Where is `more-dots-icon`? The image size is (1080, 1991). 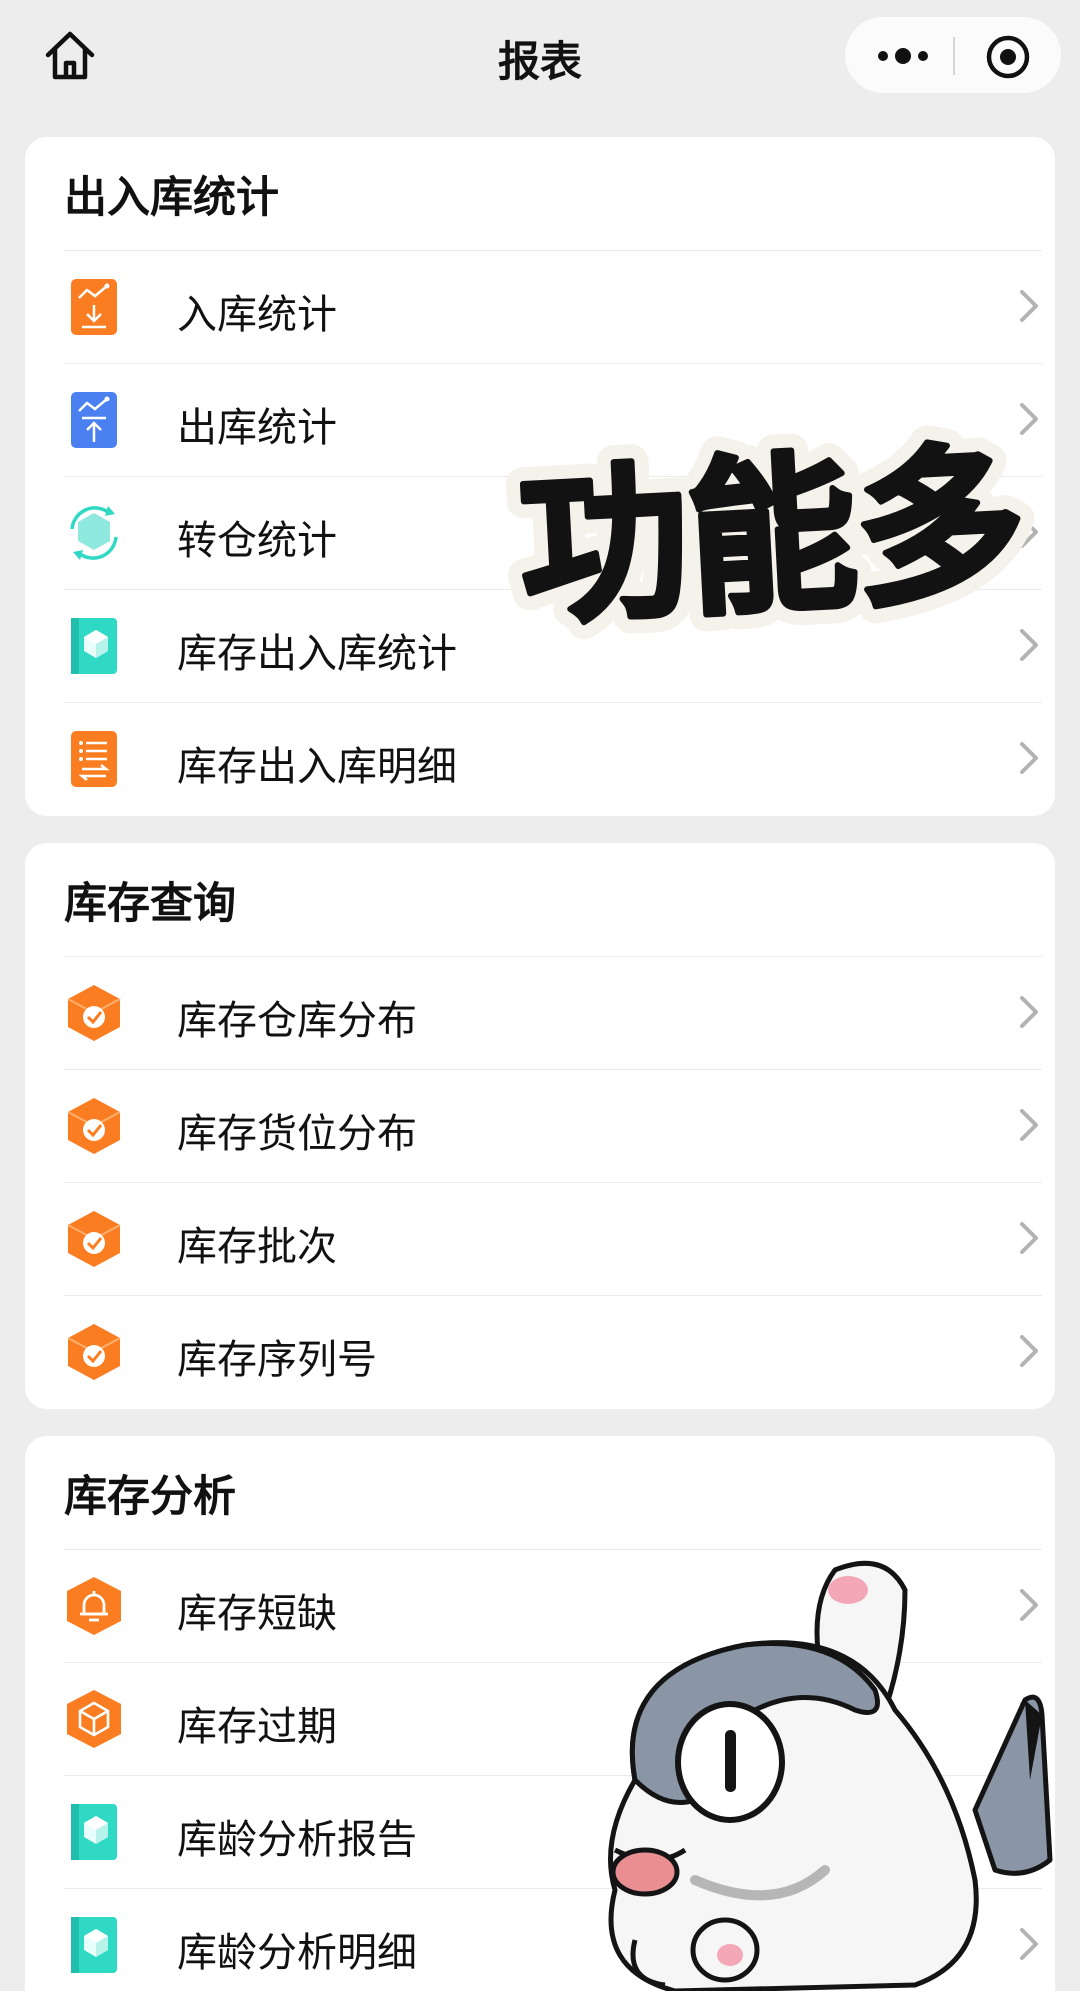 more-dots-icon is located at coordinates (903, 56).